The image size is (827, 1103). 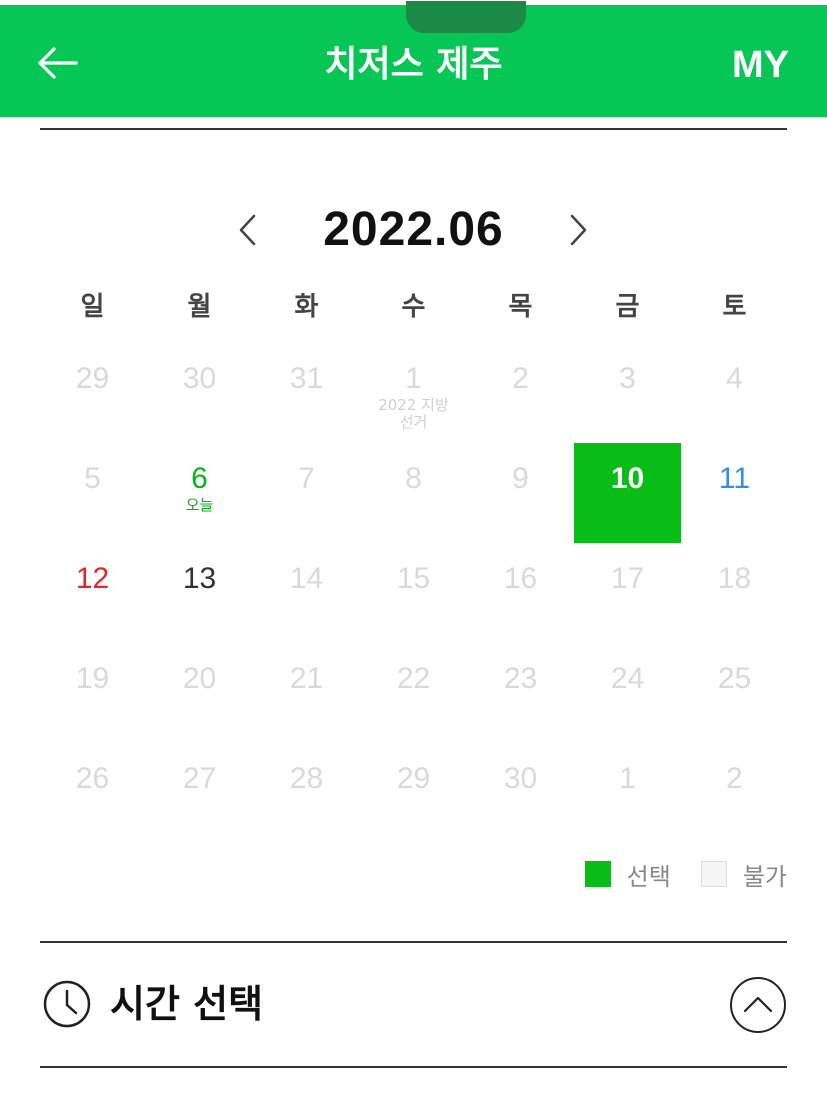 I want to click on calendar-day: 16, so click(x=520, y=593).